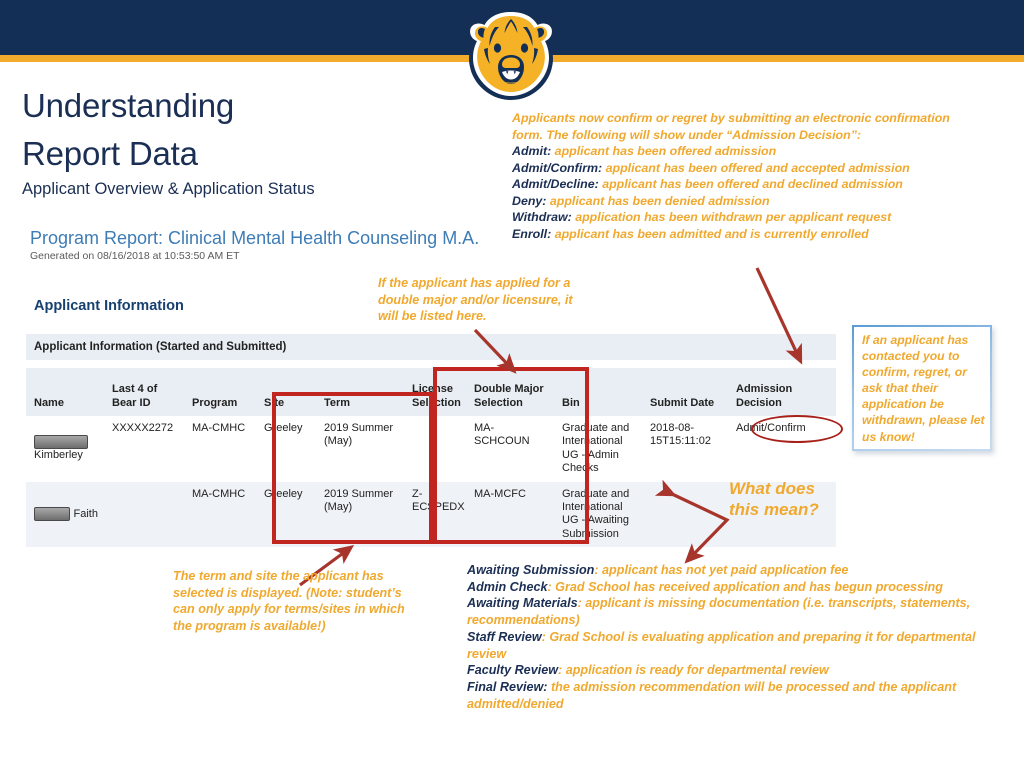  I want to click on cell-bear-id: XXXXX2272, so click(143, 428).